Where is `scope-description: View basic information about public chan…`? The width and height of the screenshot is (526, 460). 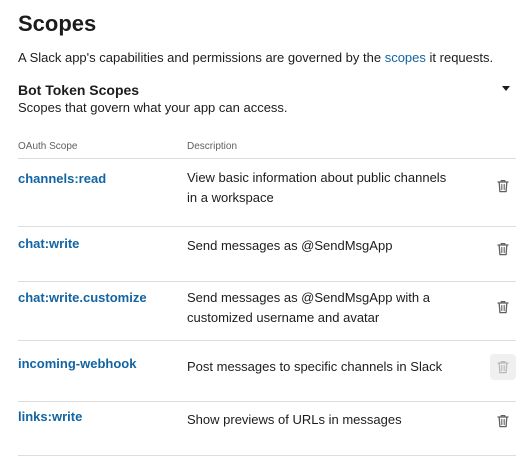
scope-description: View basic information about public chan… is located at coordinates (317, 187).